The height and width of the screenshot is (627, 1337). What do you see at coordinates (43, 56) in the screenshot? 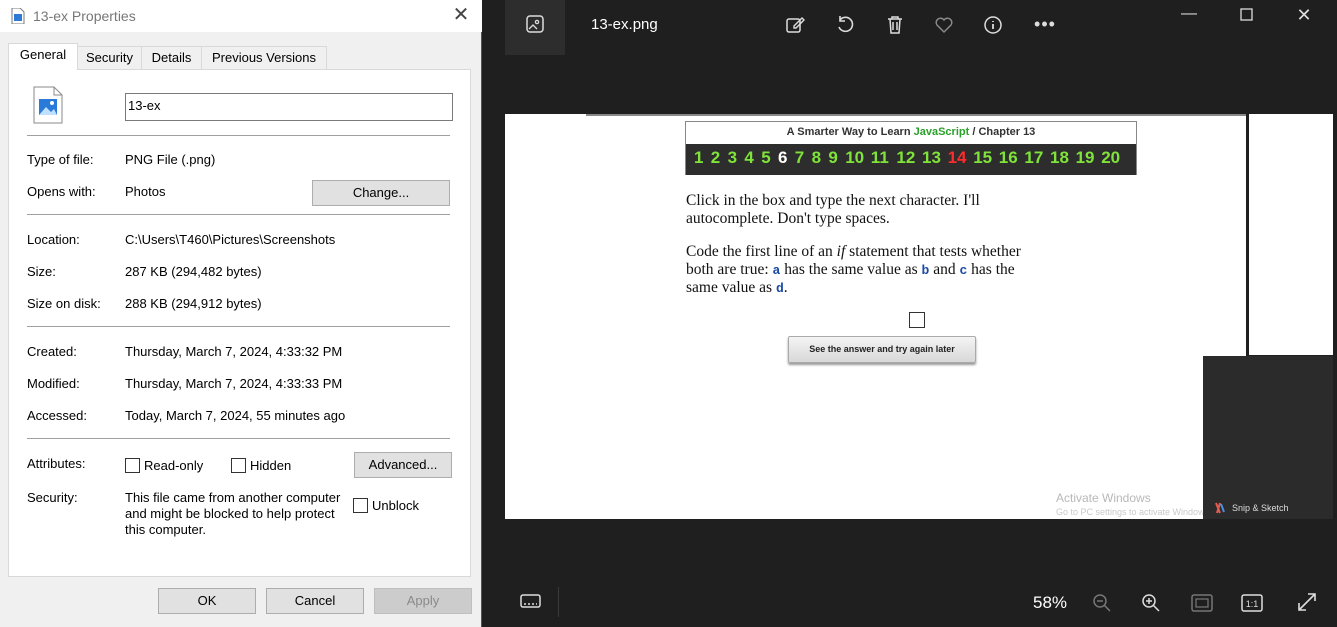
I see `tab-general: General` at bounding box center [43, 56].